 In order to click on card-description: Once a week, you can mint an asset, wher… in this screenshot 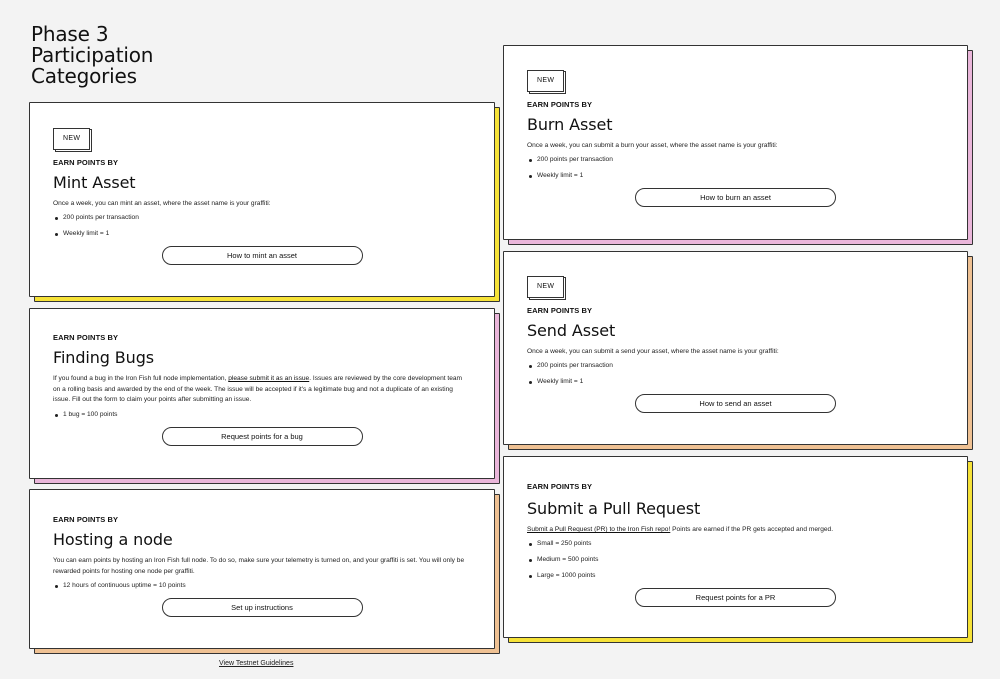, I will do `click(162, 203)`.